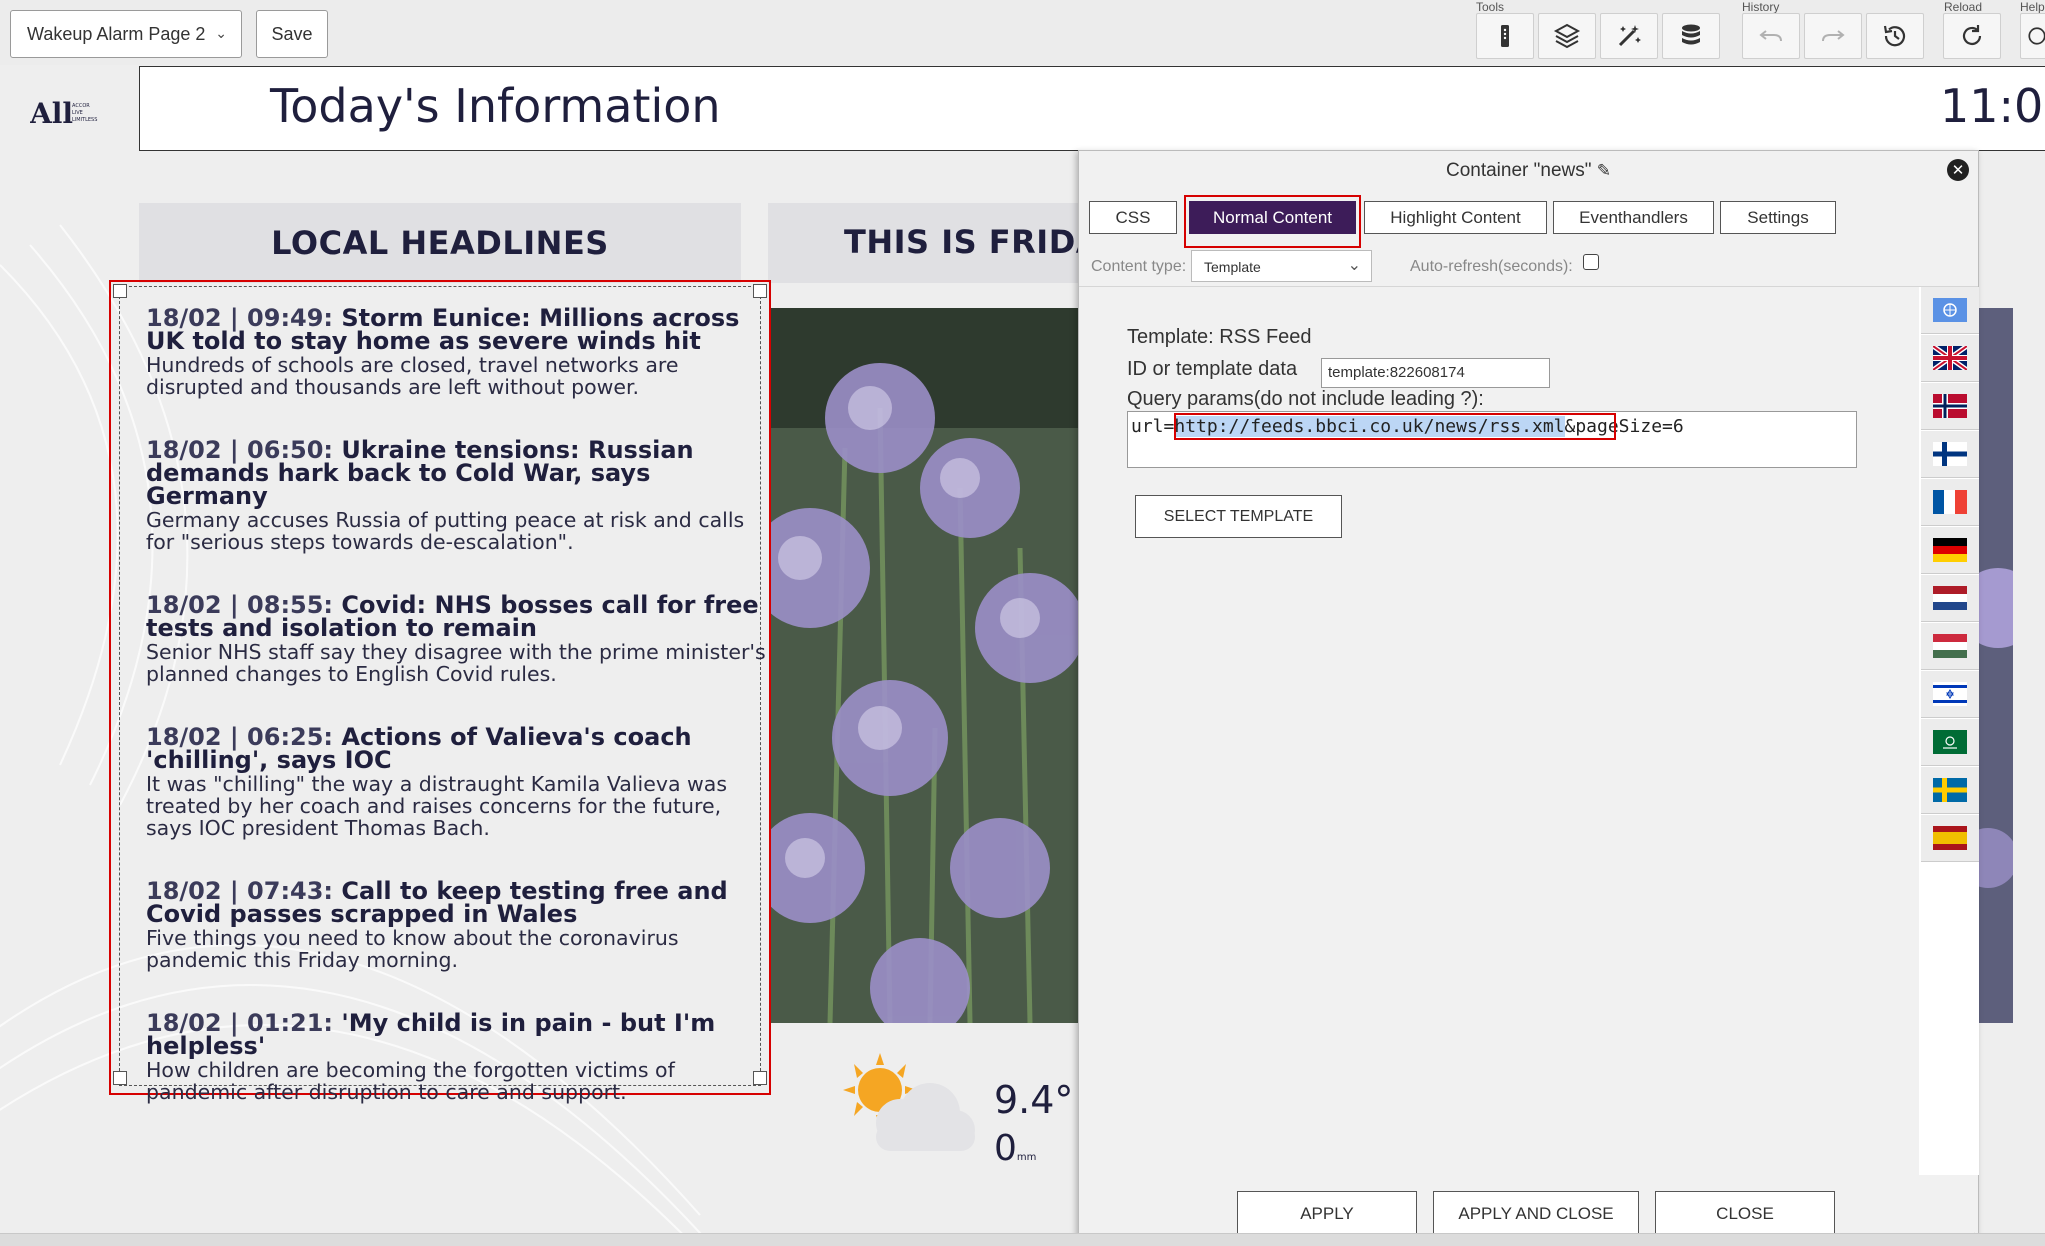 The height and width of the screenshot is (1246, 2045). I want to click on auto-refresh-label: Auto-refresh(seconds):, so click(1491, 266).